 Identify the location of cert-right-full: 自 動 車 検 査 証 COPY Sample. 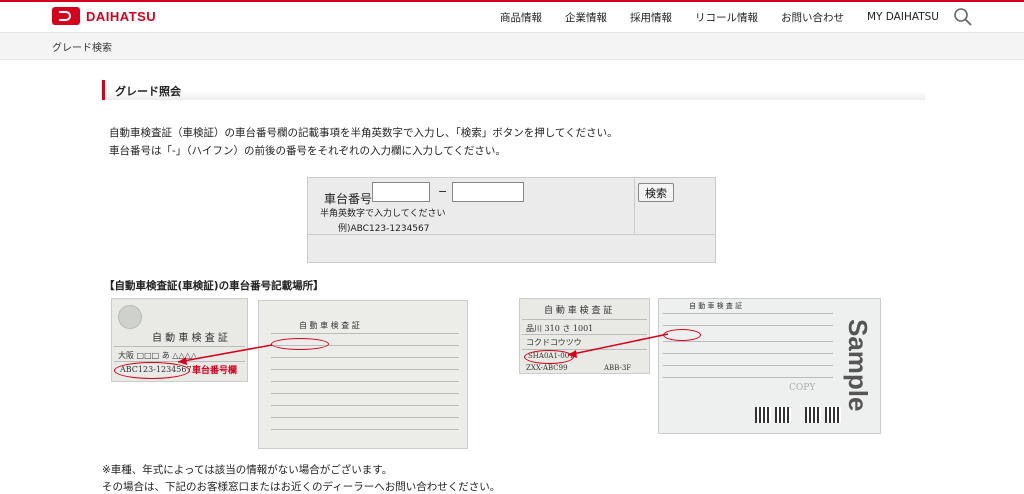
(769, 366).